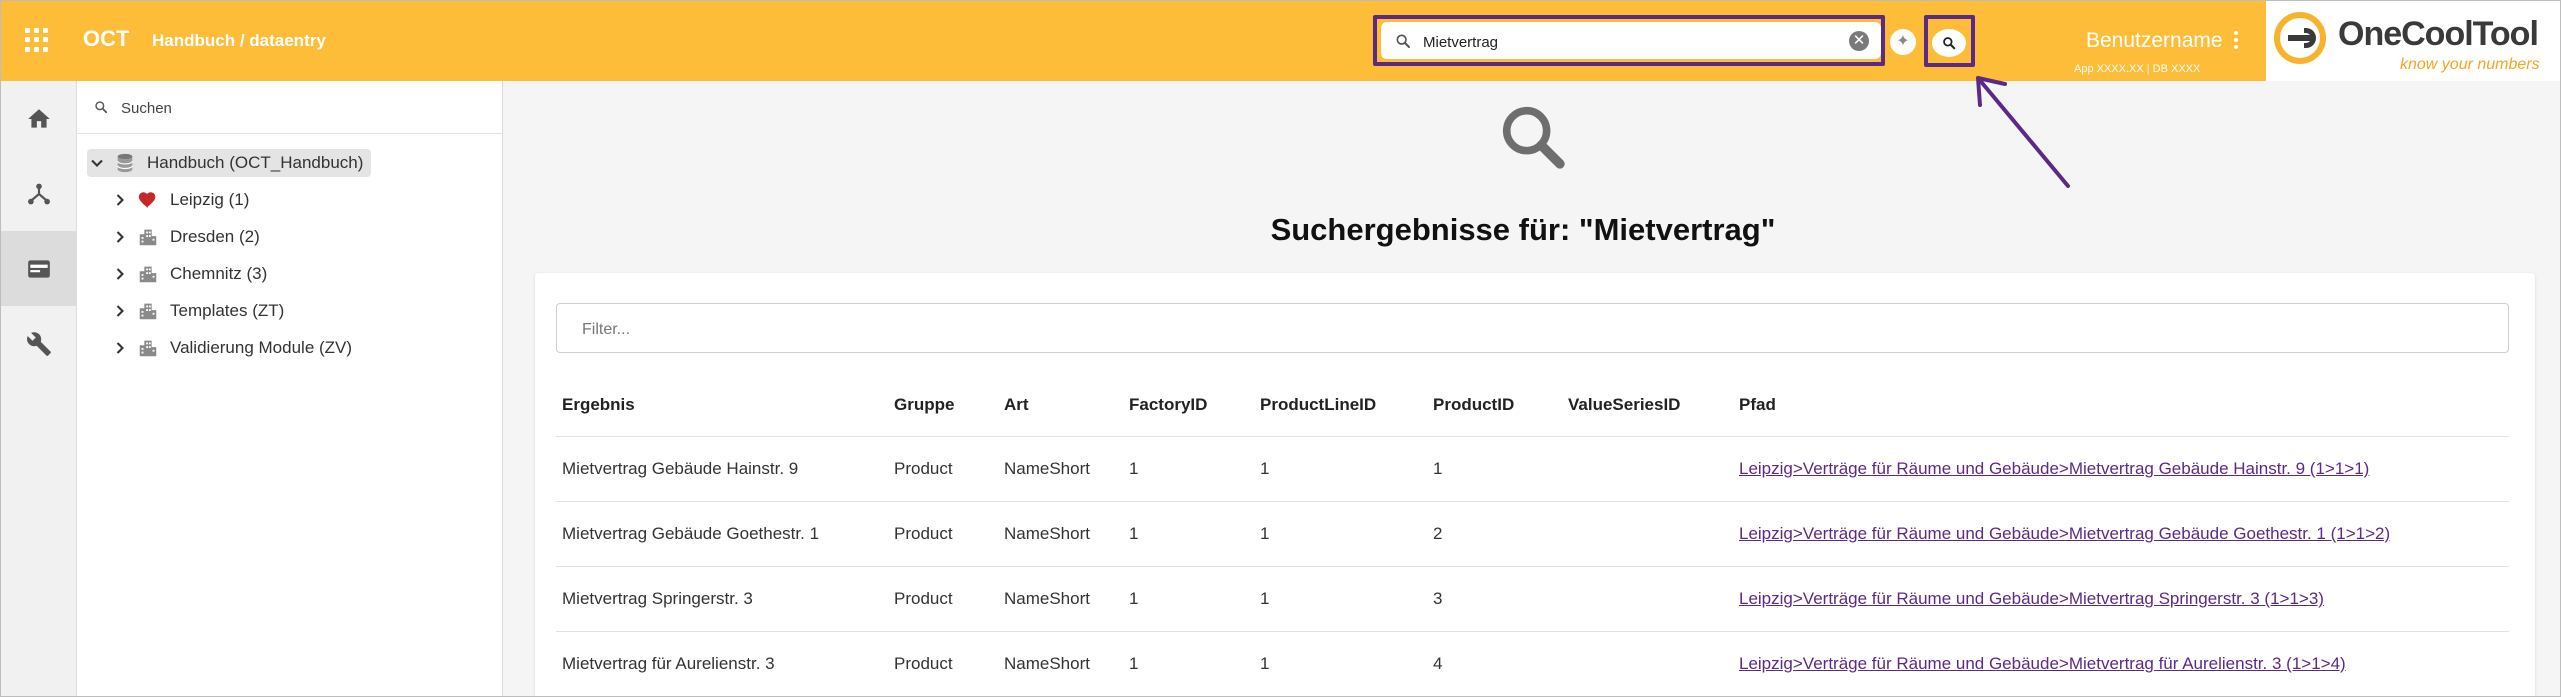 The height and width of the screenshot is (697, 2561). Describe the element at coordinates (2470, 64) in the screenshot. I see `logo-tagline: know your numbers` at that location.